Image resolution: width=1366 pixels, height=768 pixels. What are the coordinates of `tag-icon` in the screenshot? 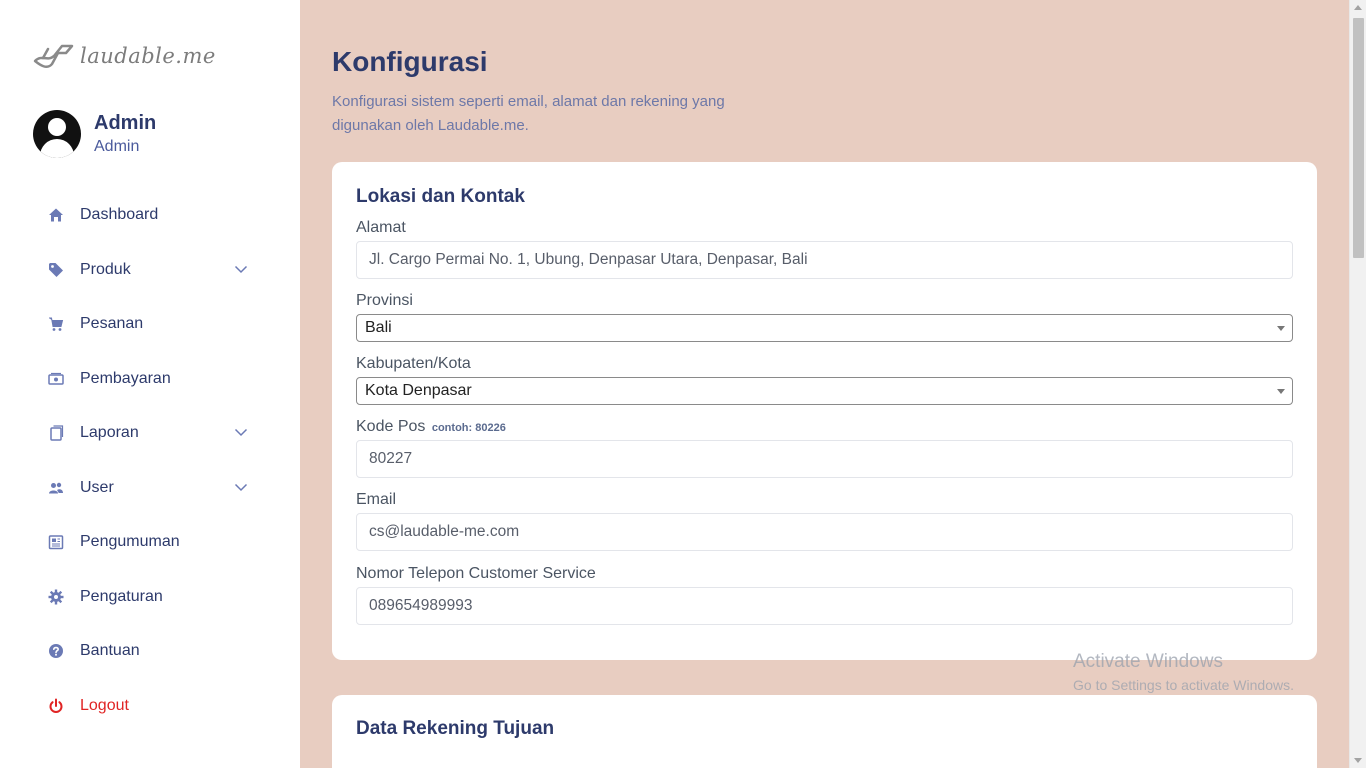 It's located at (56, 270).